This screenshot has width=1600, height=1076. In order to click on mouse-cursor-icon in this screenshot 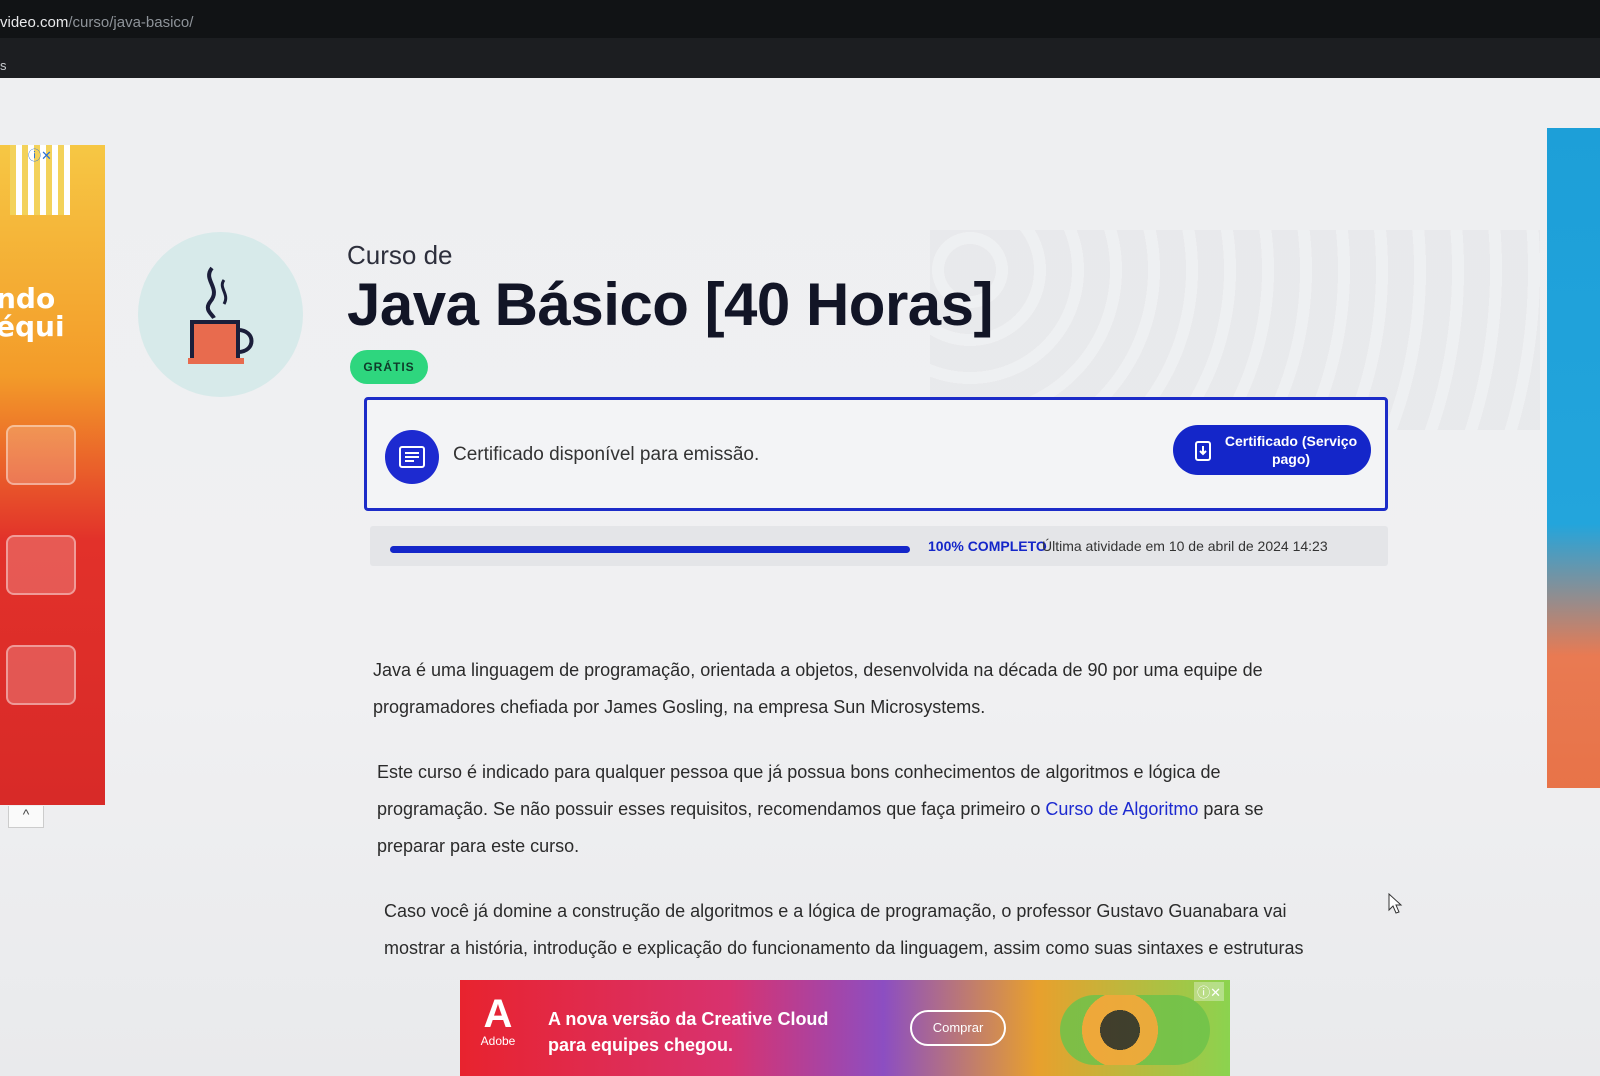, I will do `click(1395, 903)`.